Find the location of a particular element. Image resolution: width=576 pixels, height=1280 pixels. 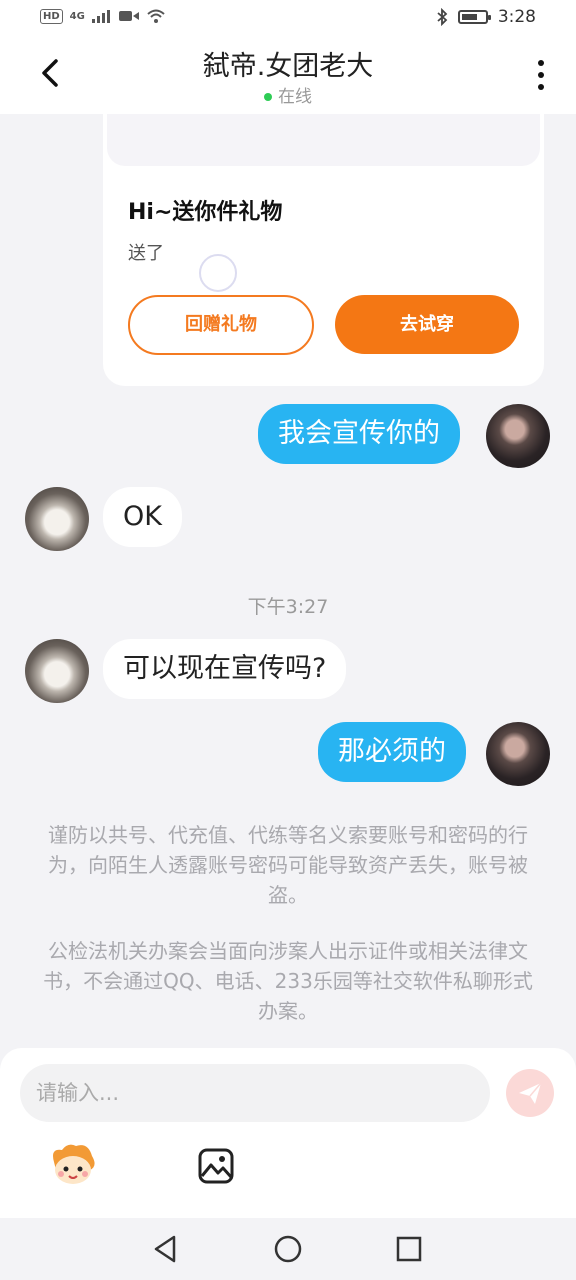

online-label: 在线 is located at coordinates (295, 97).